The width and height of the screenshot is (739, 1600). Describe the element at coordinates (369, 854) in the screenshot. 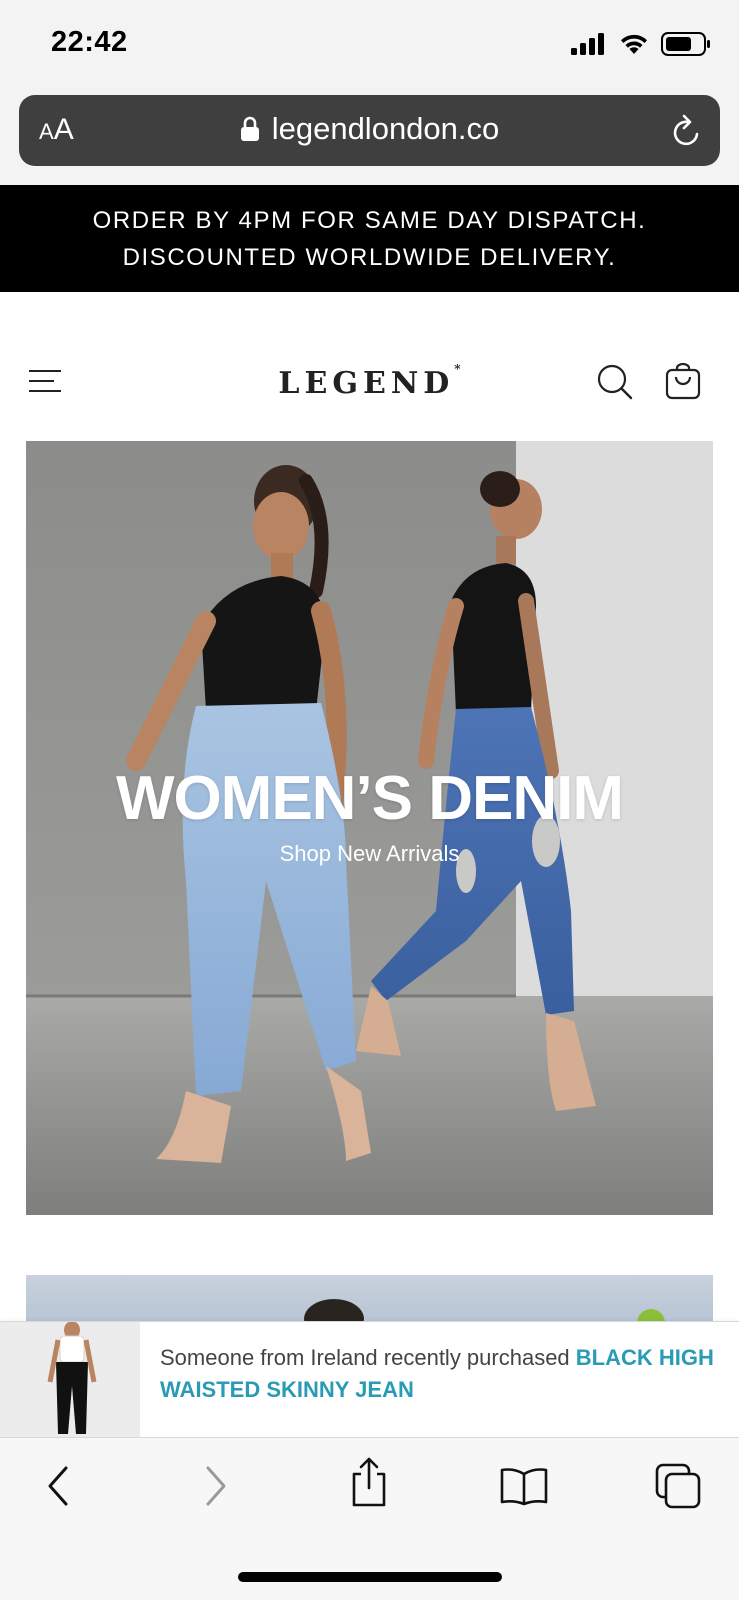

I see `shop-new-arrivals-link: Shop New Arrivals` at that location.